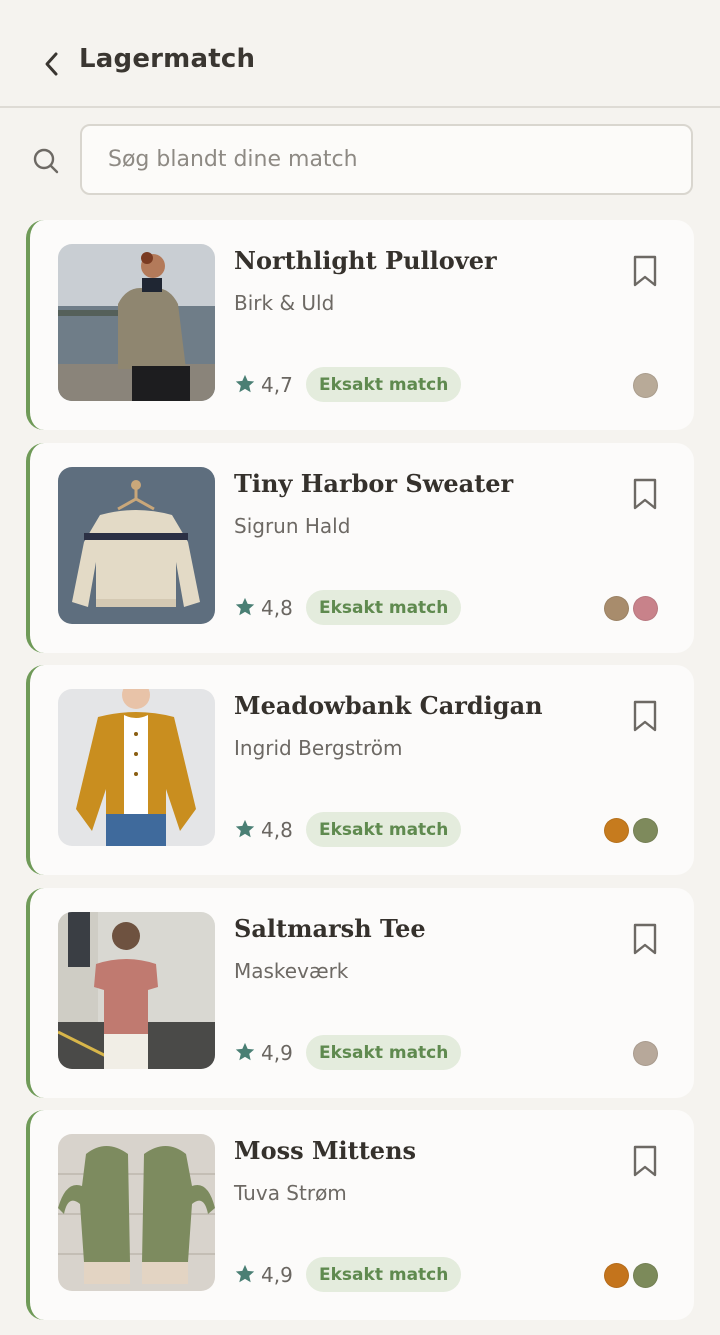  I want to click on pattern-designer: Sigrun Hald, so click(292, 526).